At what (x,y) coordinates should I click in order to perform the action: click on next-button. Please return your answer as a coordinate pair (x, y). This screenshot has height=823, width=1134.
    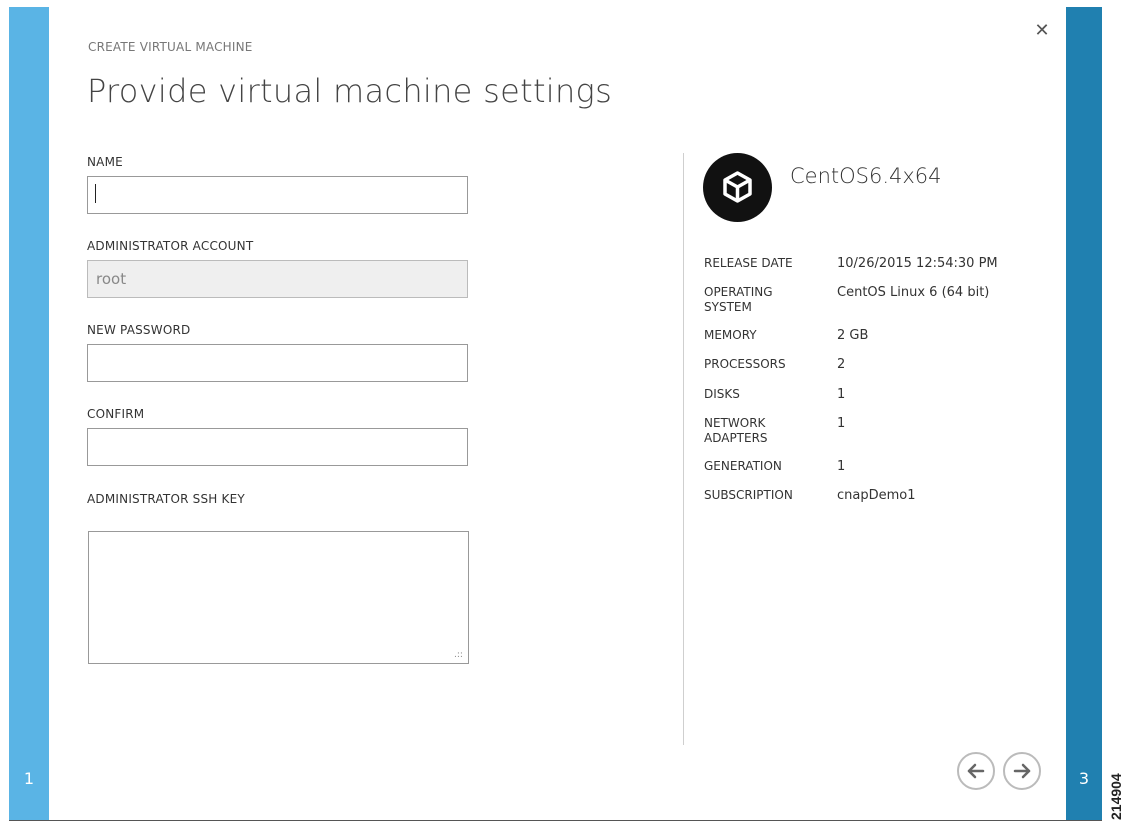
    Looking at the image, I should click on (1022, 771).